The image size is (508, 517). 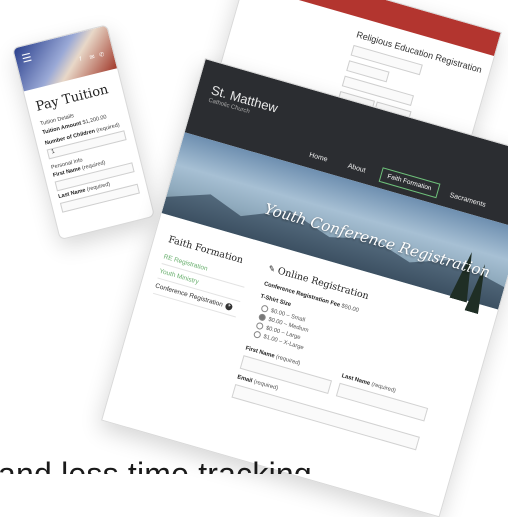 What do you see at coordinates (95, 120) in the screenshot?
I see `tuition-amount-value: $1,200.00` at bounding box center [95, 120].